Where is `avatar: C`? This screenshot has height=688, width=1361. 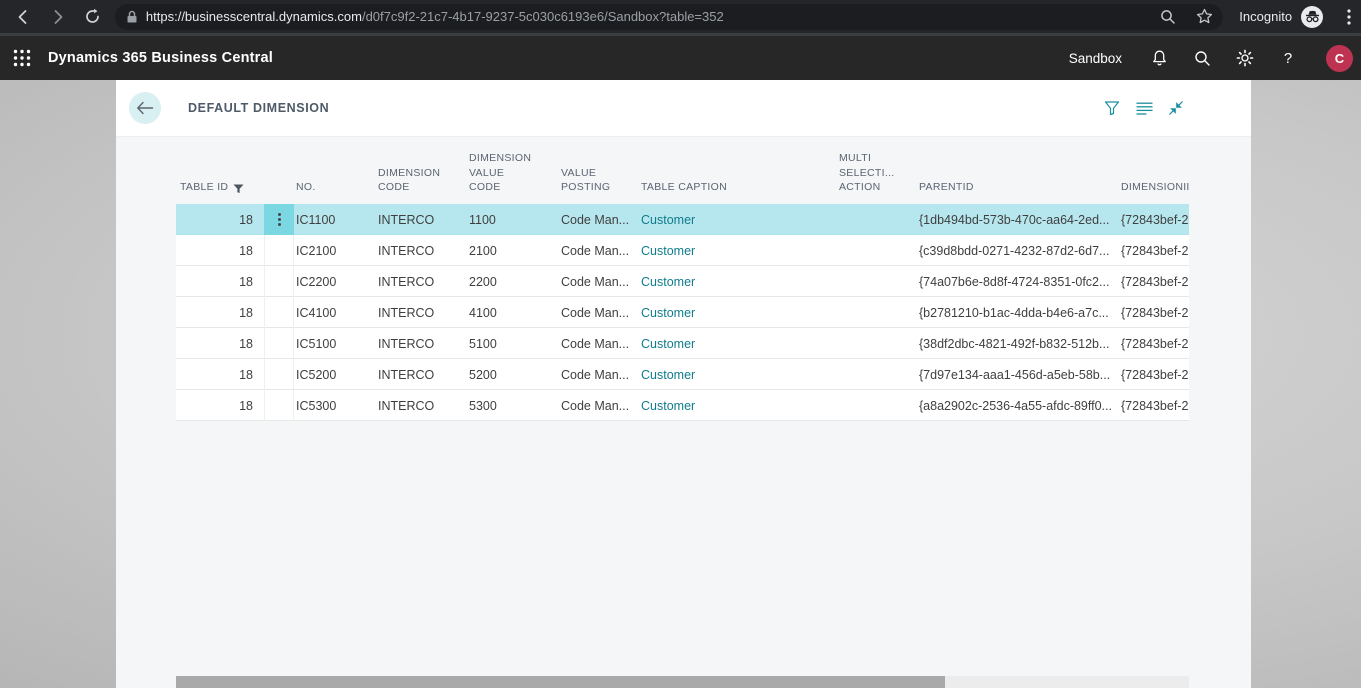 avatar: C is located at coordinates (1339, 58).